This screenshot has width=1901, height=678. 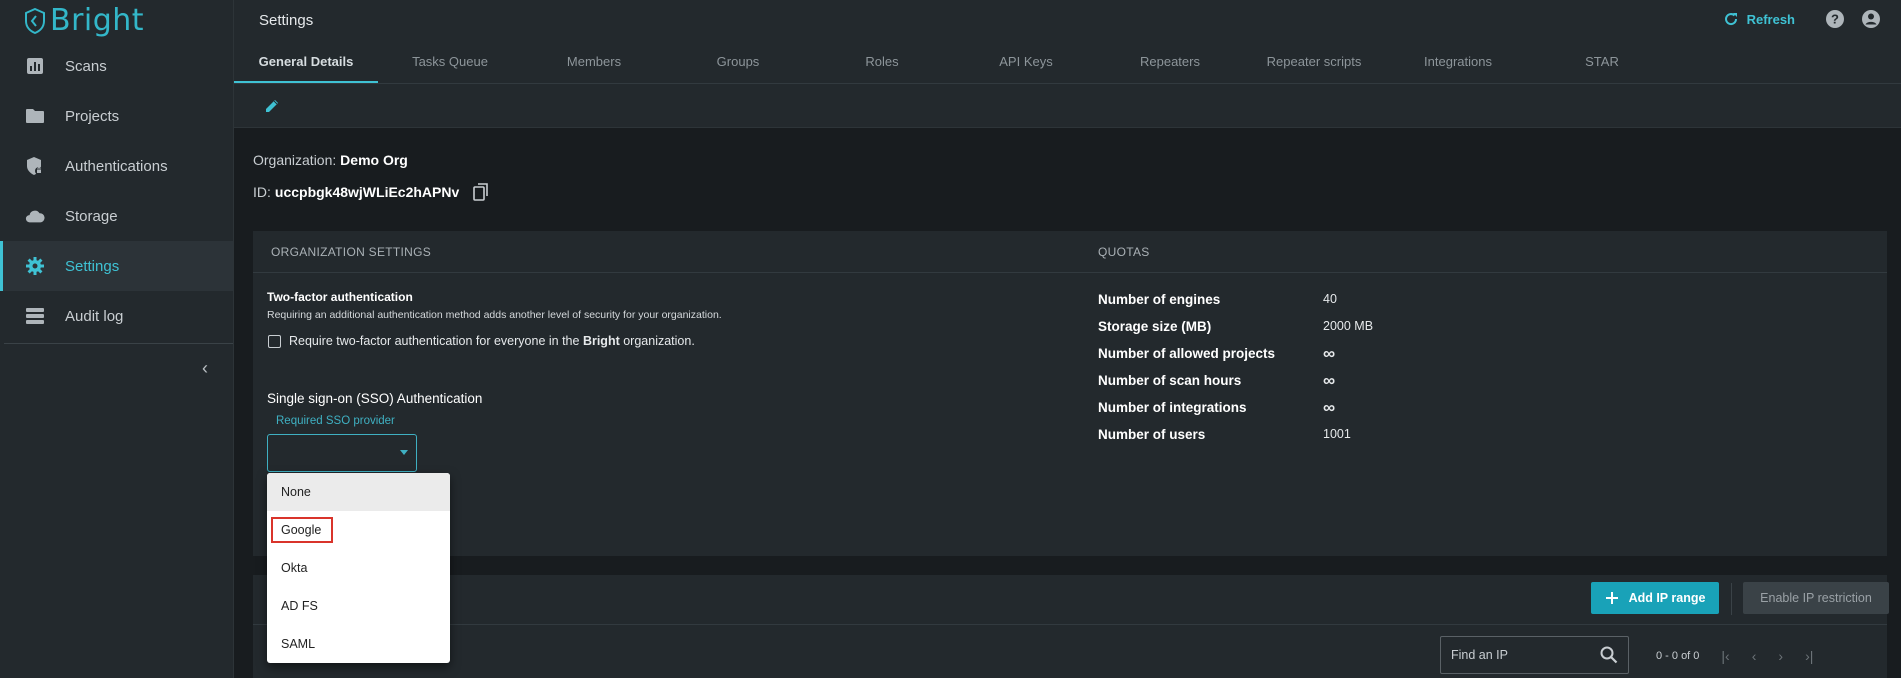 I want to click on quota-row: Number of scan hours ∞, so click(x=1217, y=380).